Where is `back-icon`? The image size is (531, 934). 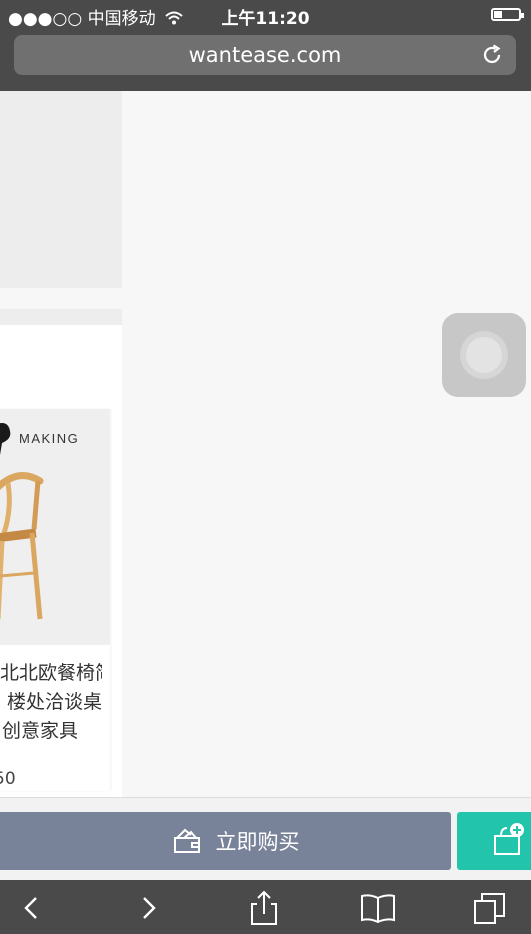 back-icon is located at coordinates (32, 908).